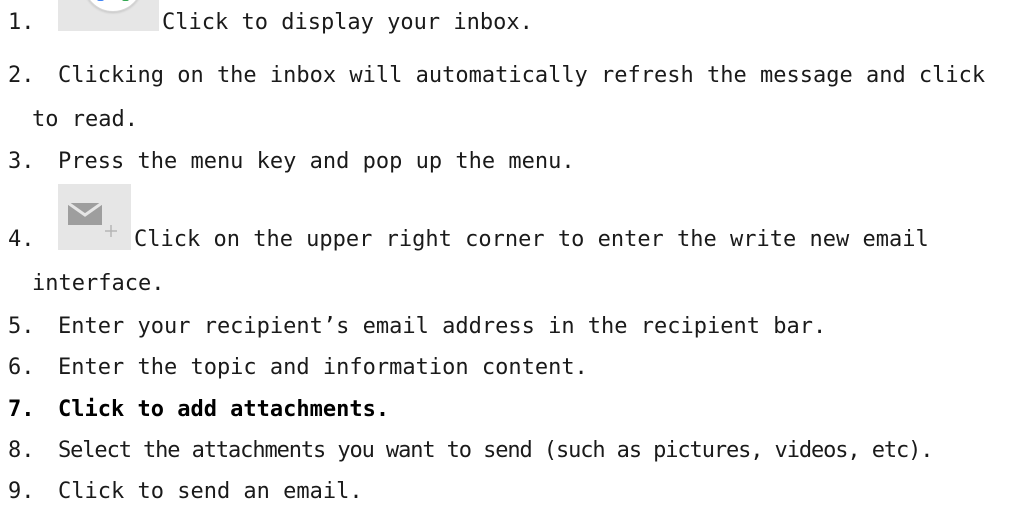 Image resolution: width=1029 pixels, height=506 pixels. What do you see at coordinates (21, 367) in the screenshot?
I see `step-6-number: 6.` at bounding box center [21, 367].